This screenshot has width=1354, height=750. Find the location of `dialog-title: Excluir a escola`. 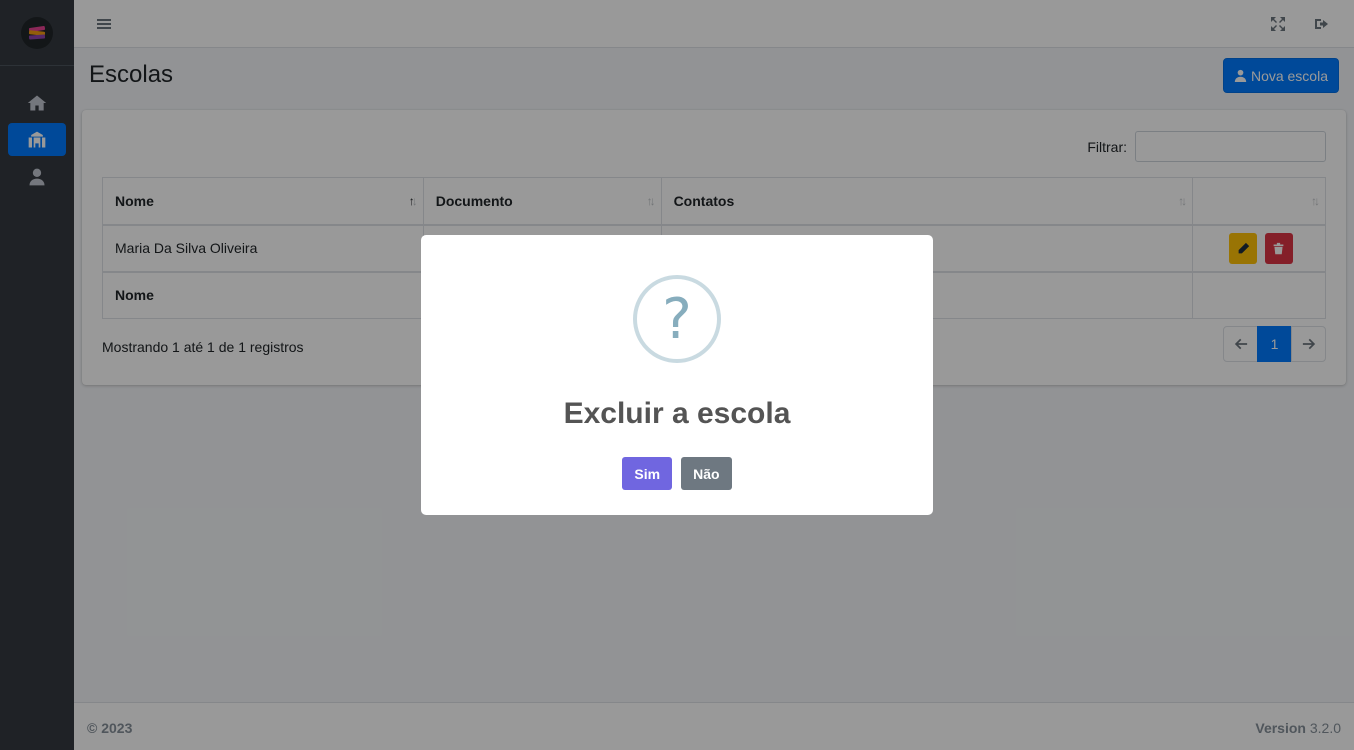

dialog-title: Excluir a escola is located at coordinates (677, 413).